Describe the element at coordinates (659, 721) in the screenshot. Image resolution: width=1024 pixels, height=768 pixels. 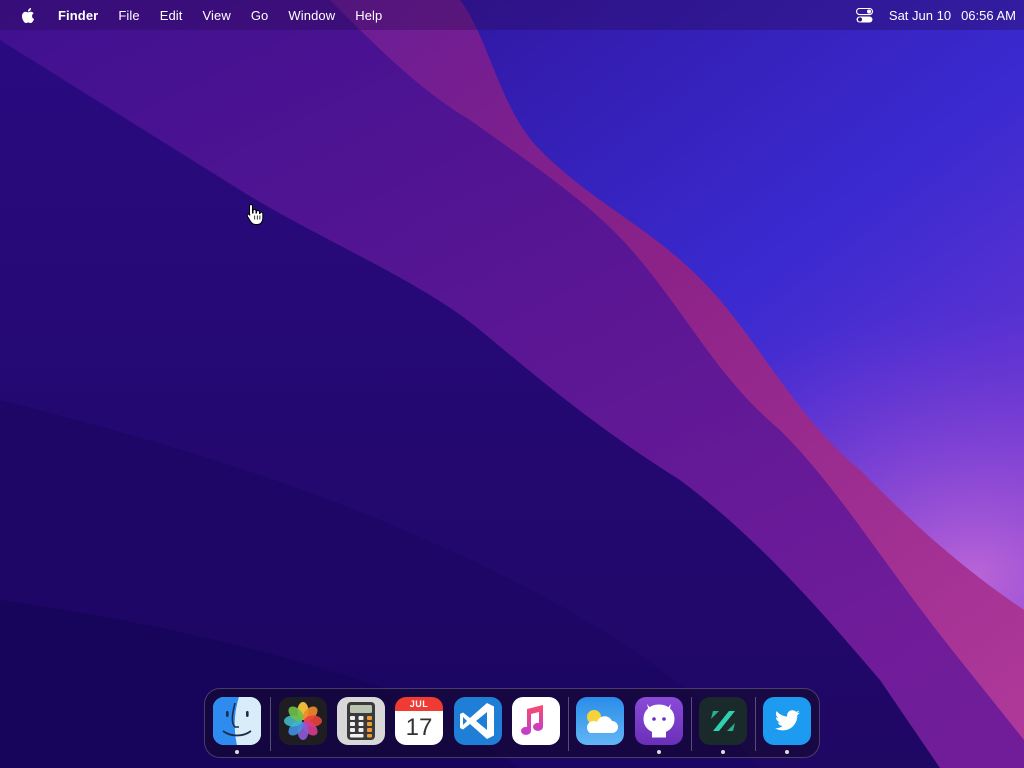
I see `github-icon` at that location.